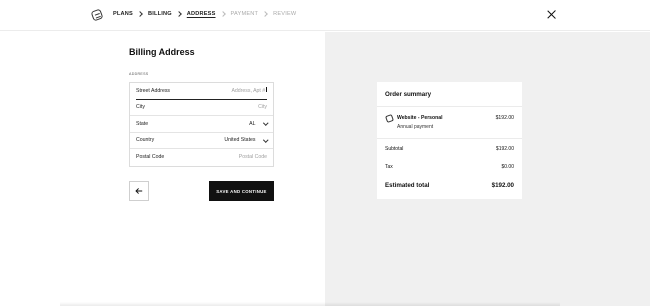 This screenshot has height=306, width=650. Describe the element at coordinates (241, 191) in the screenshot. I see `save-and-continue-button: SAVE AND CONTINUE` at that location.